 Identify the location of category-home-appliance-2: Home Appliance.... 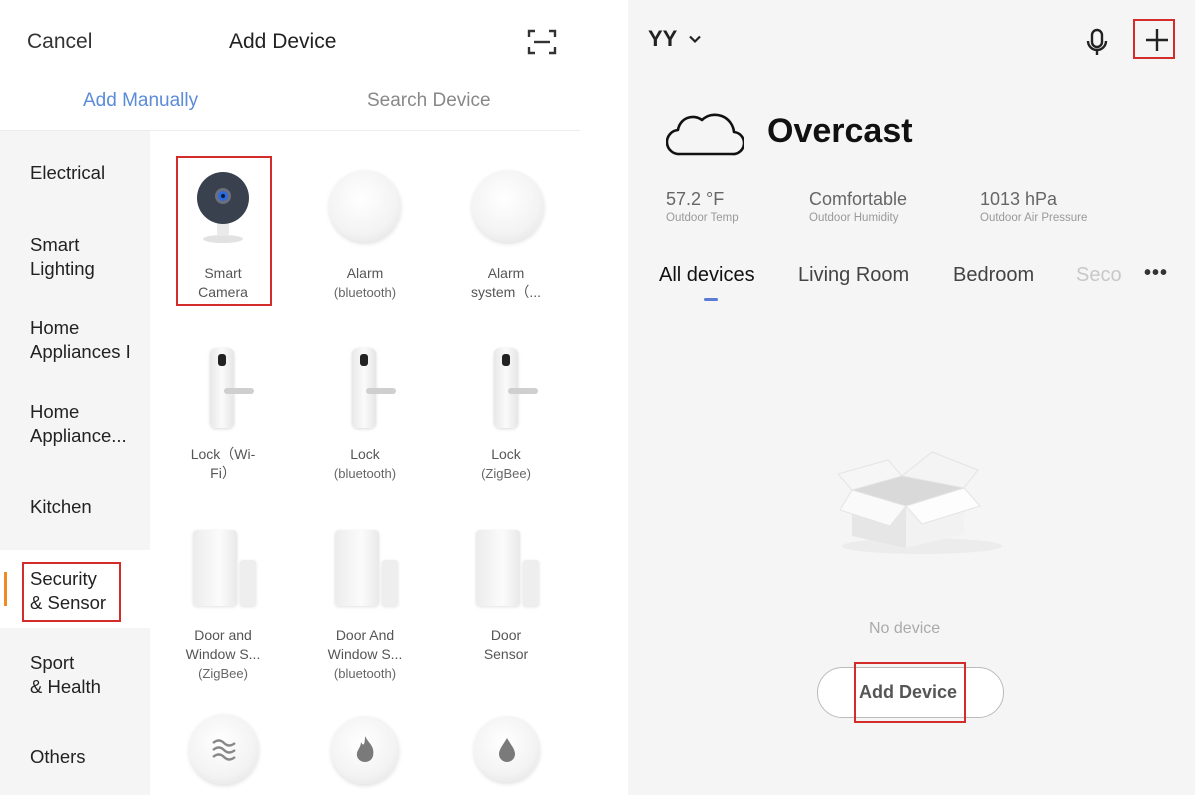
(78, 424).